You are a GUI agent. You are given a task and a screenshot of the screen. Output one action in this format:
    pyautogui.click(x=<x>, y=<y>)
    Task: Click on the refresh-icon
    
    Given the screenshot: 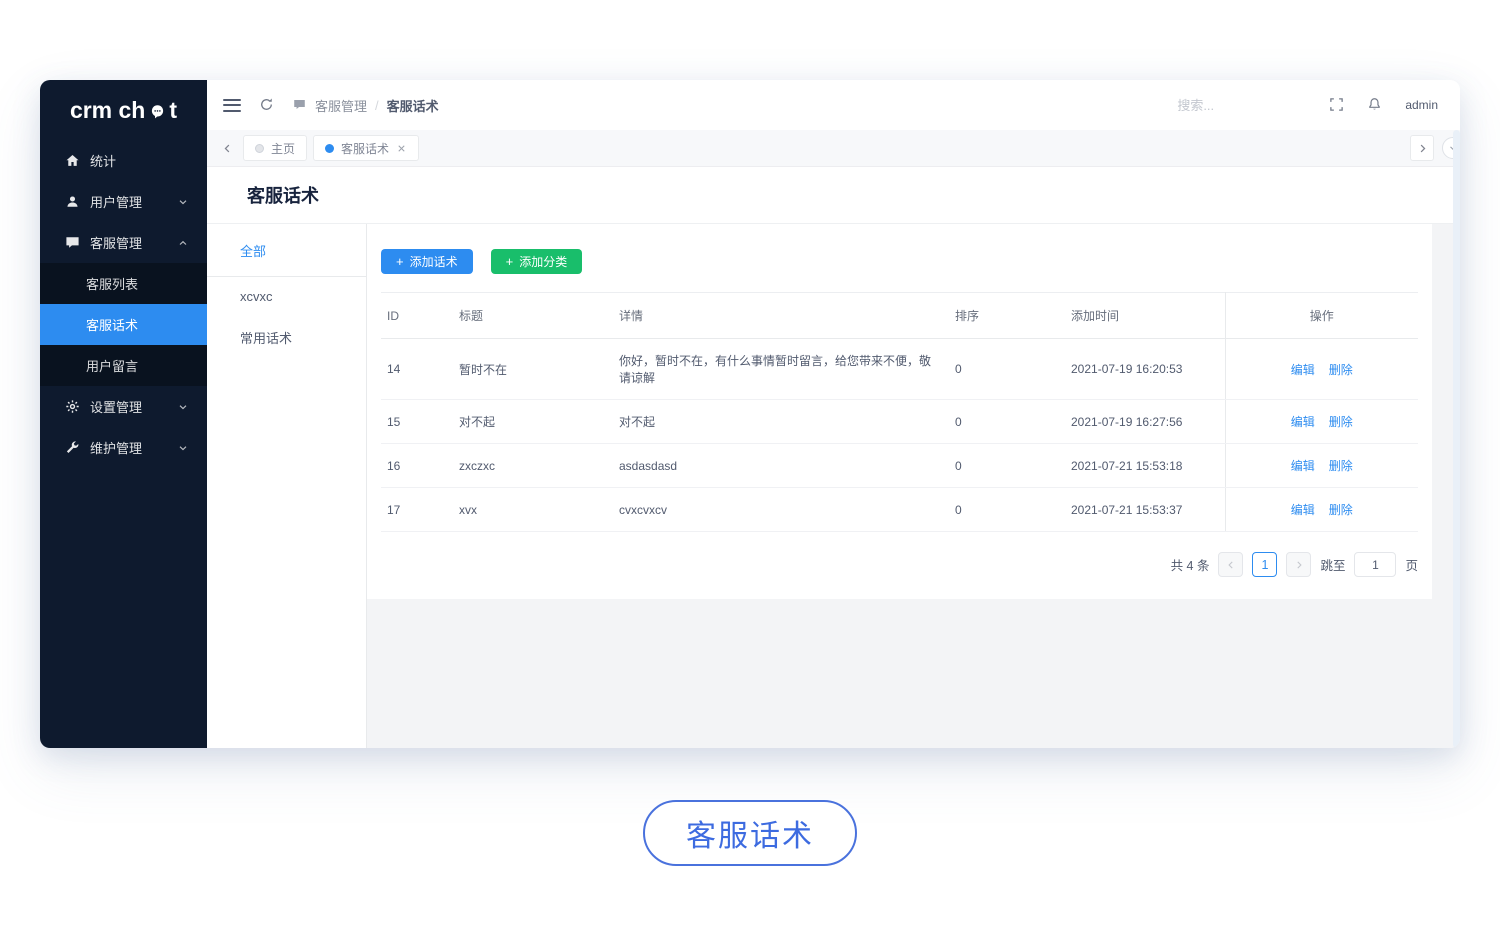 What is the action you would take?
    pyautogui.click(x=267, y=105)
    